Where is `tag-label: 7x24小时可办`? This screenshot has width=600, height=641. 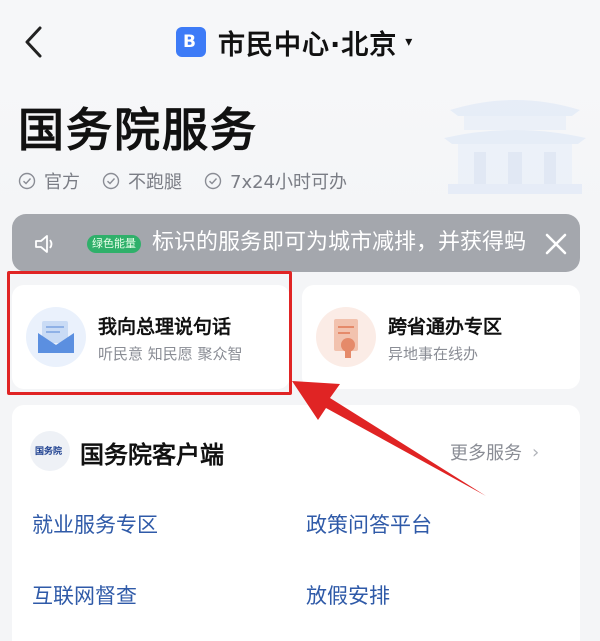
tag-label: 7x24小时可办 is located at coordinates (289, 182).